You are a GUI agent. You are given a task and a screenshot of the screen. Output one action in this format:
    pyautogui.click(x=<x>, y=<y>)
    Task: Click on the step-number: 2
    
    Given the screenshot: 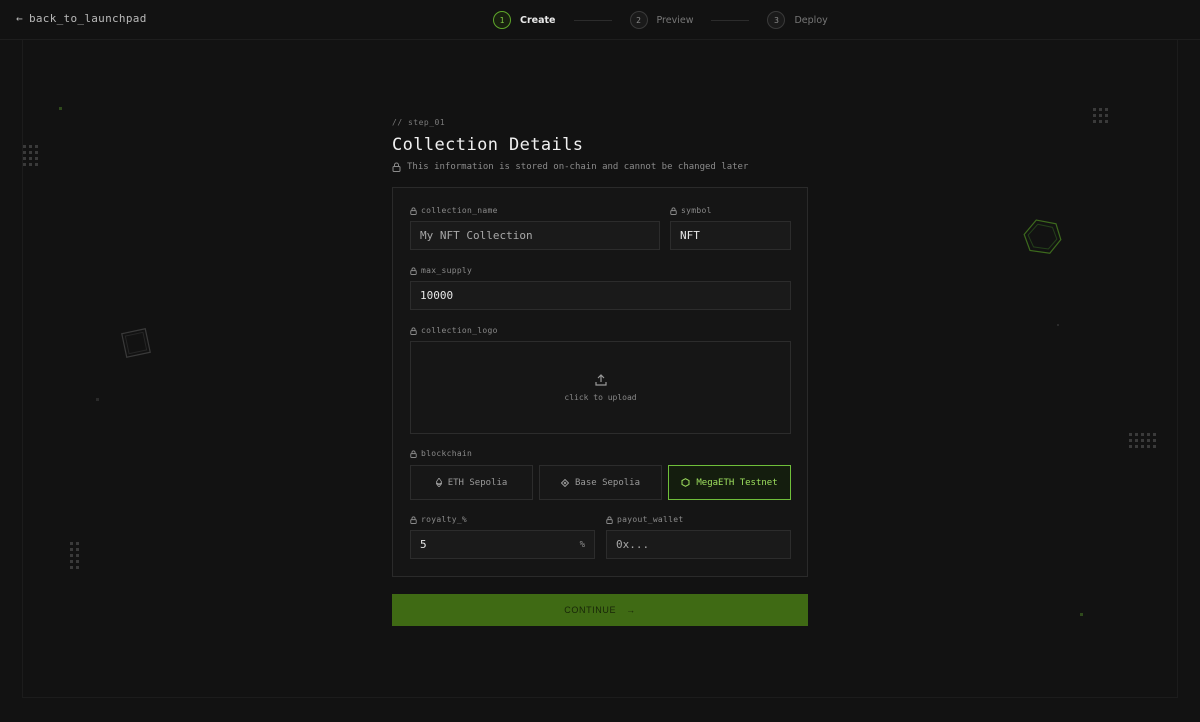 What is the action you would take?
    pyautogui.click(x=638, y=20)
    